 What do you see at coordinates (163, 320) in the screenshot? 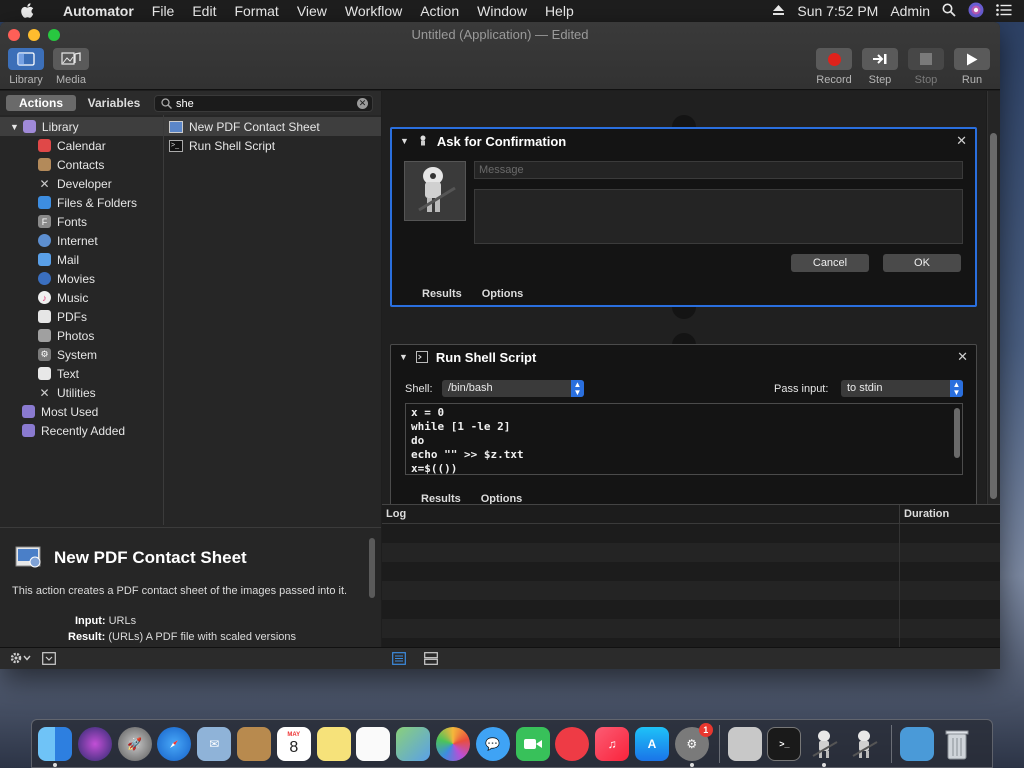
I see `pane-divider` at bounding box center [163, 320].